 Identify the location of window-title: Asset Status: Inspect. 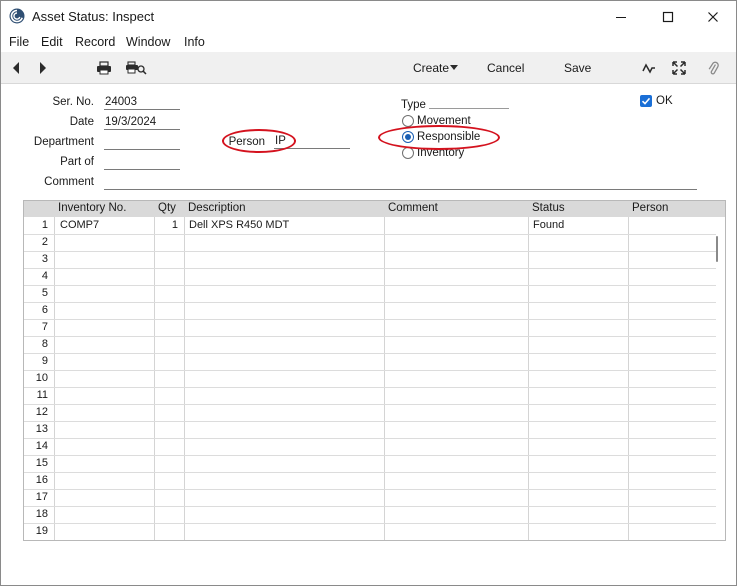
(93, 16).